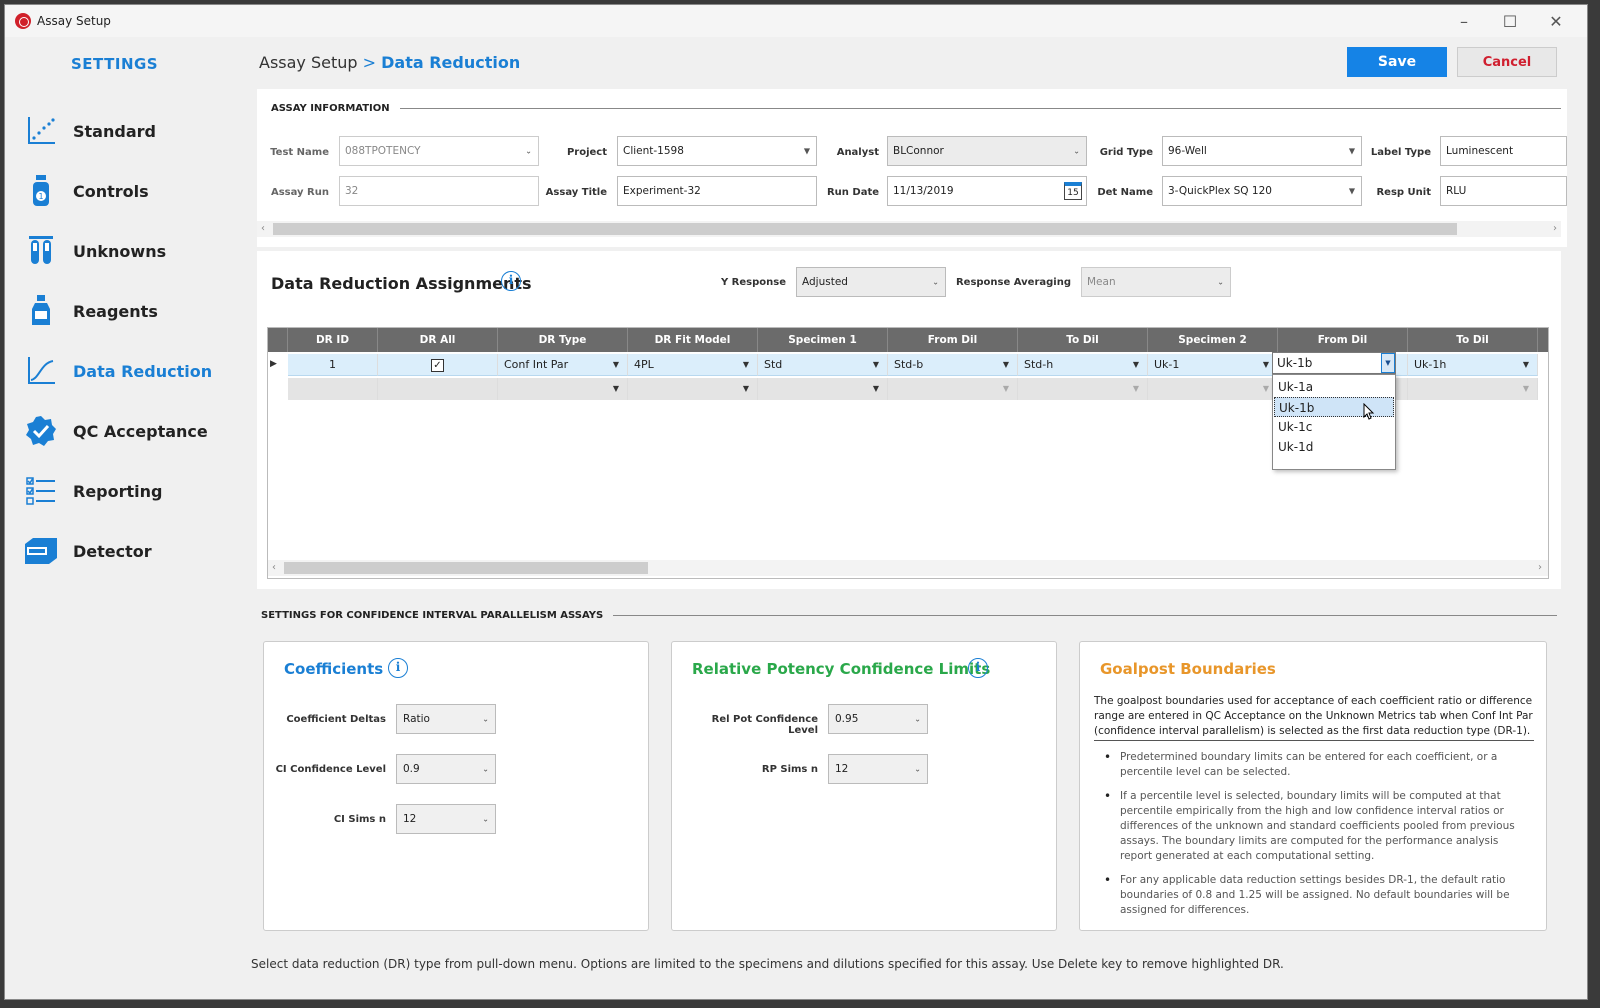  Describe the element at coordinates (1156, 282) in the screenshot. I see `response-averaging-select: Mean ⌄` at that location.